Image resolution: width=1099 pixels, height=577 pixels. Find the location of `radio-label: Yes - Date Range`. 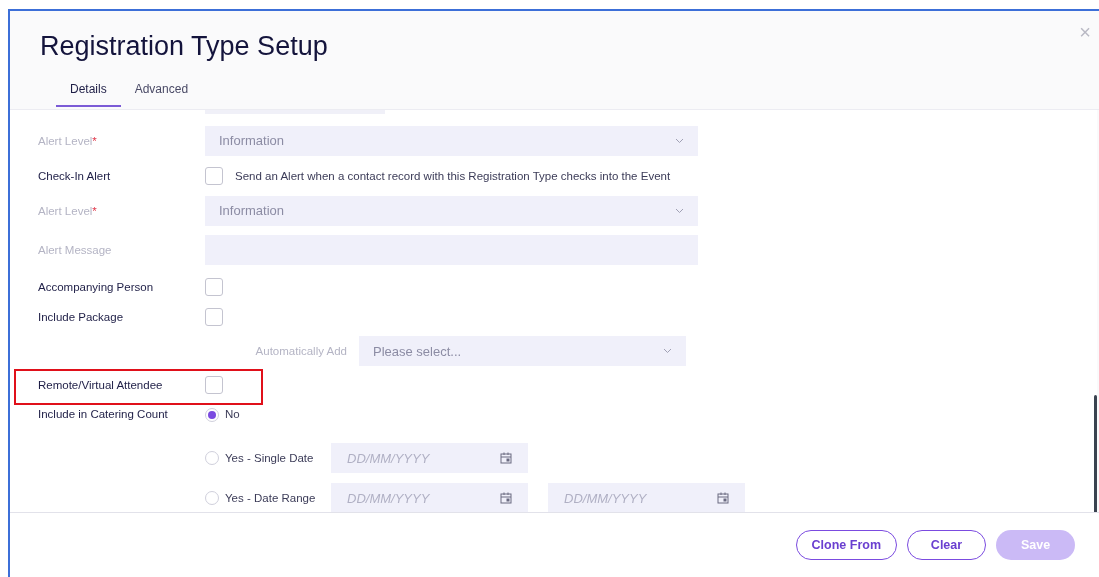

radio-label: Yes - Date Range is located at coordinates (271, 498).